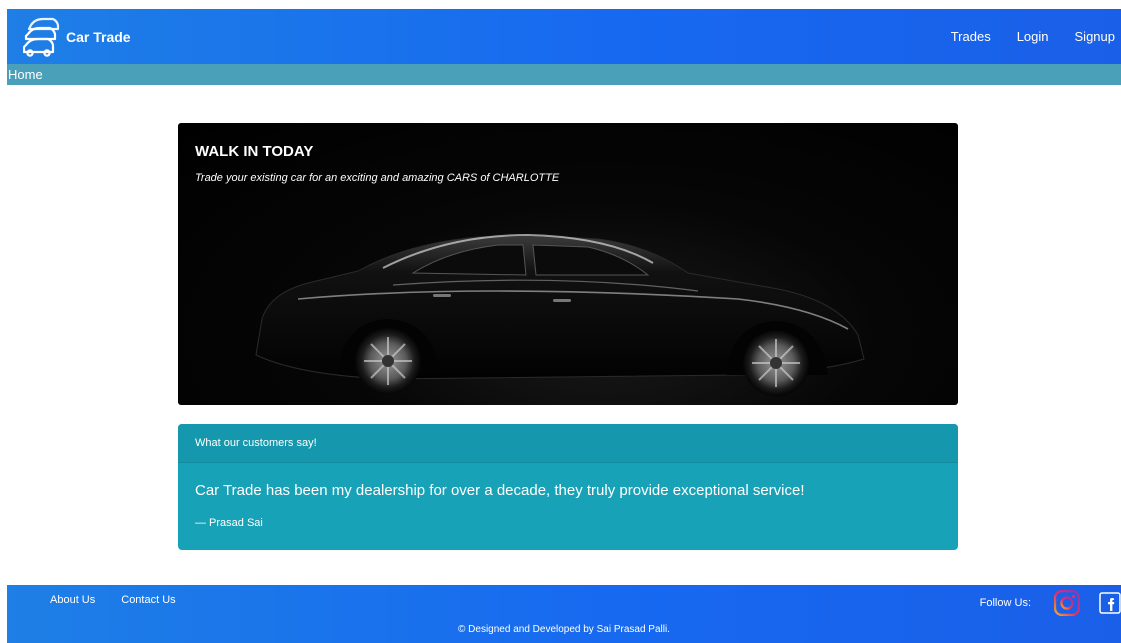  What do you see at coordinates (25, 74) in the screenshot?
I see `breadcrumb-home-link: Home` at bounding box center [25, 74].